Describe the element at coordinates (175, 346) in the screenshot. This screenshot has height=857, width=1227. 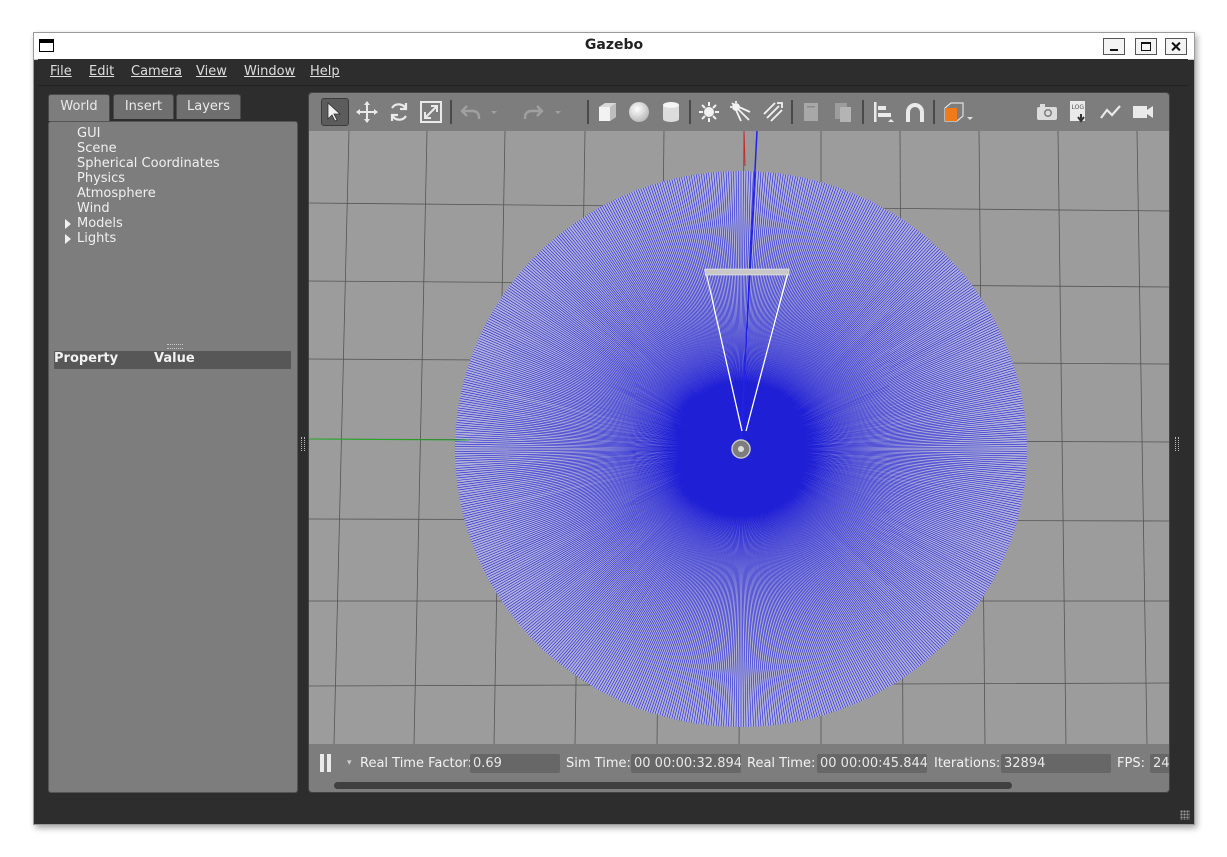
I see `panel-splitter-handle` at that location.